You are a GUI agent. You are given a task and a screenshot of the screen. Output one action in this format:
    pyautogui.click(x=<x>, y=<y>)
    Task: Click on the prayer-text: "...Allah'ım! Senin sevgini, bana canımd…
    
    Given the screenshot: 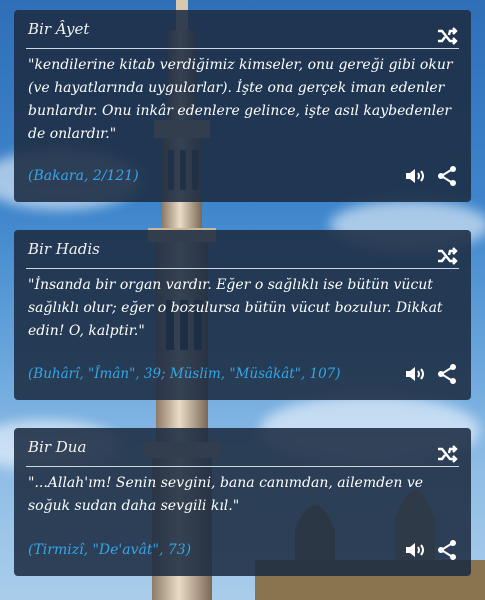 What is the action you would take?
    pyautogui.click(x=226, y=494)
    